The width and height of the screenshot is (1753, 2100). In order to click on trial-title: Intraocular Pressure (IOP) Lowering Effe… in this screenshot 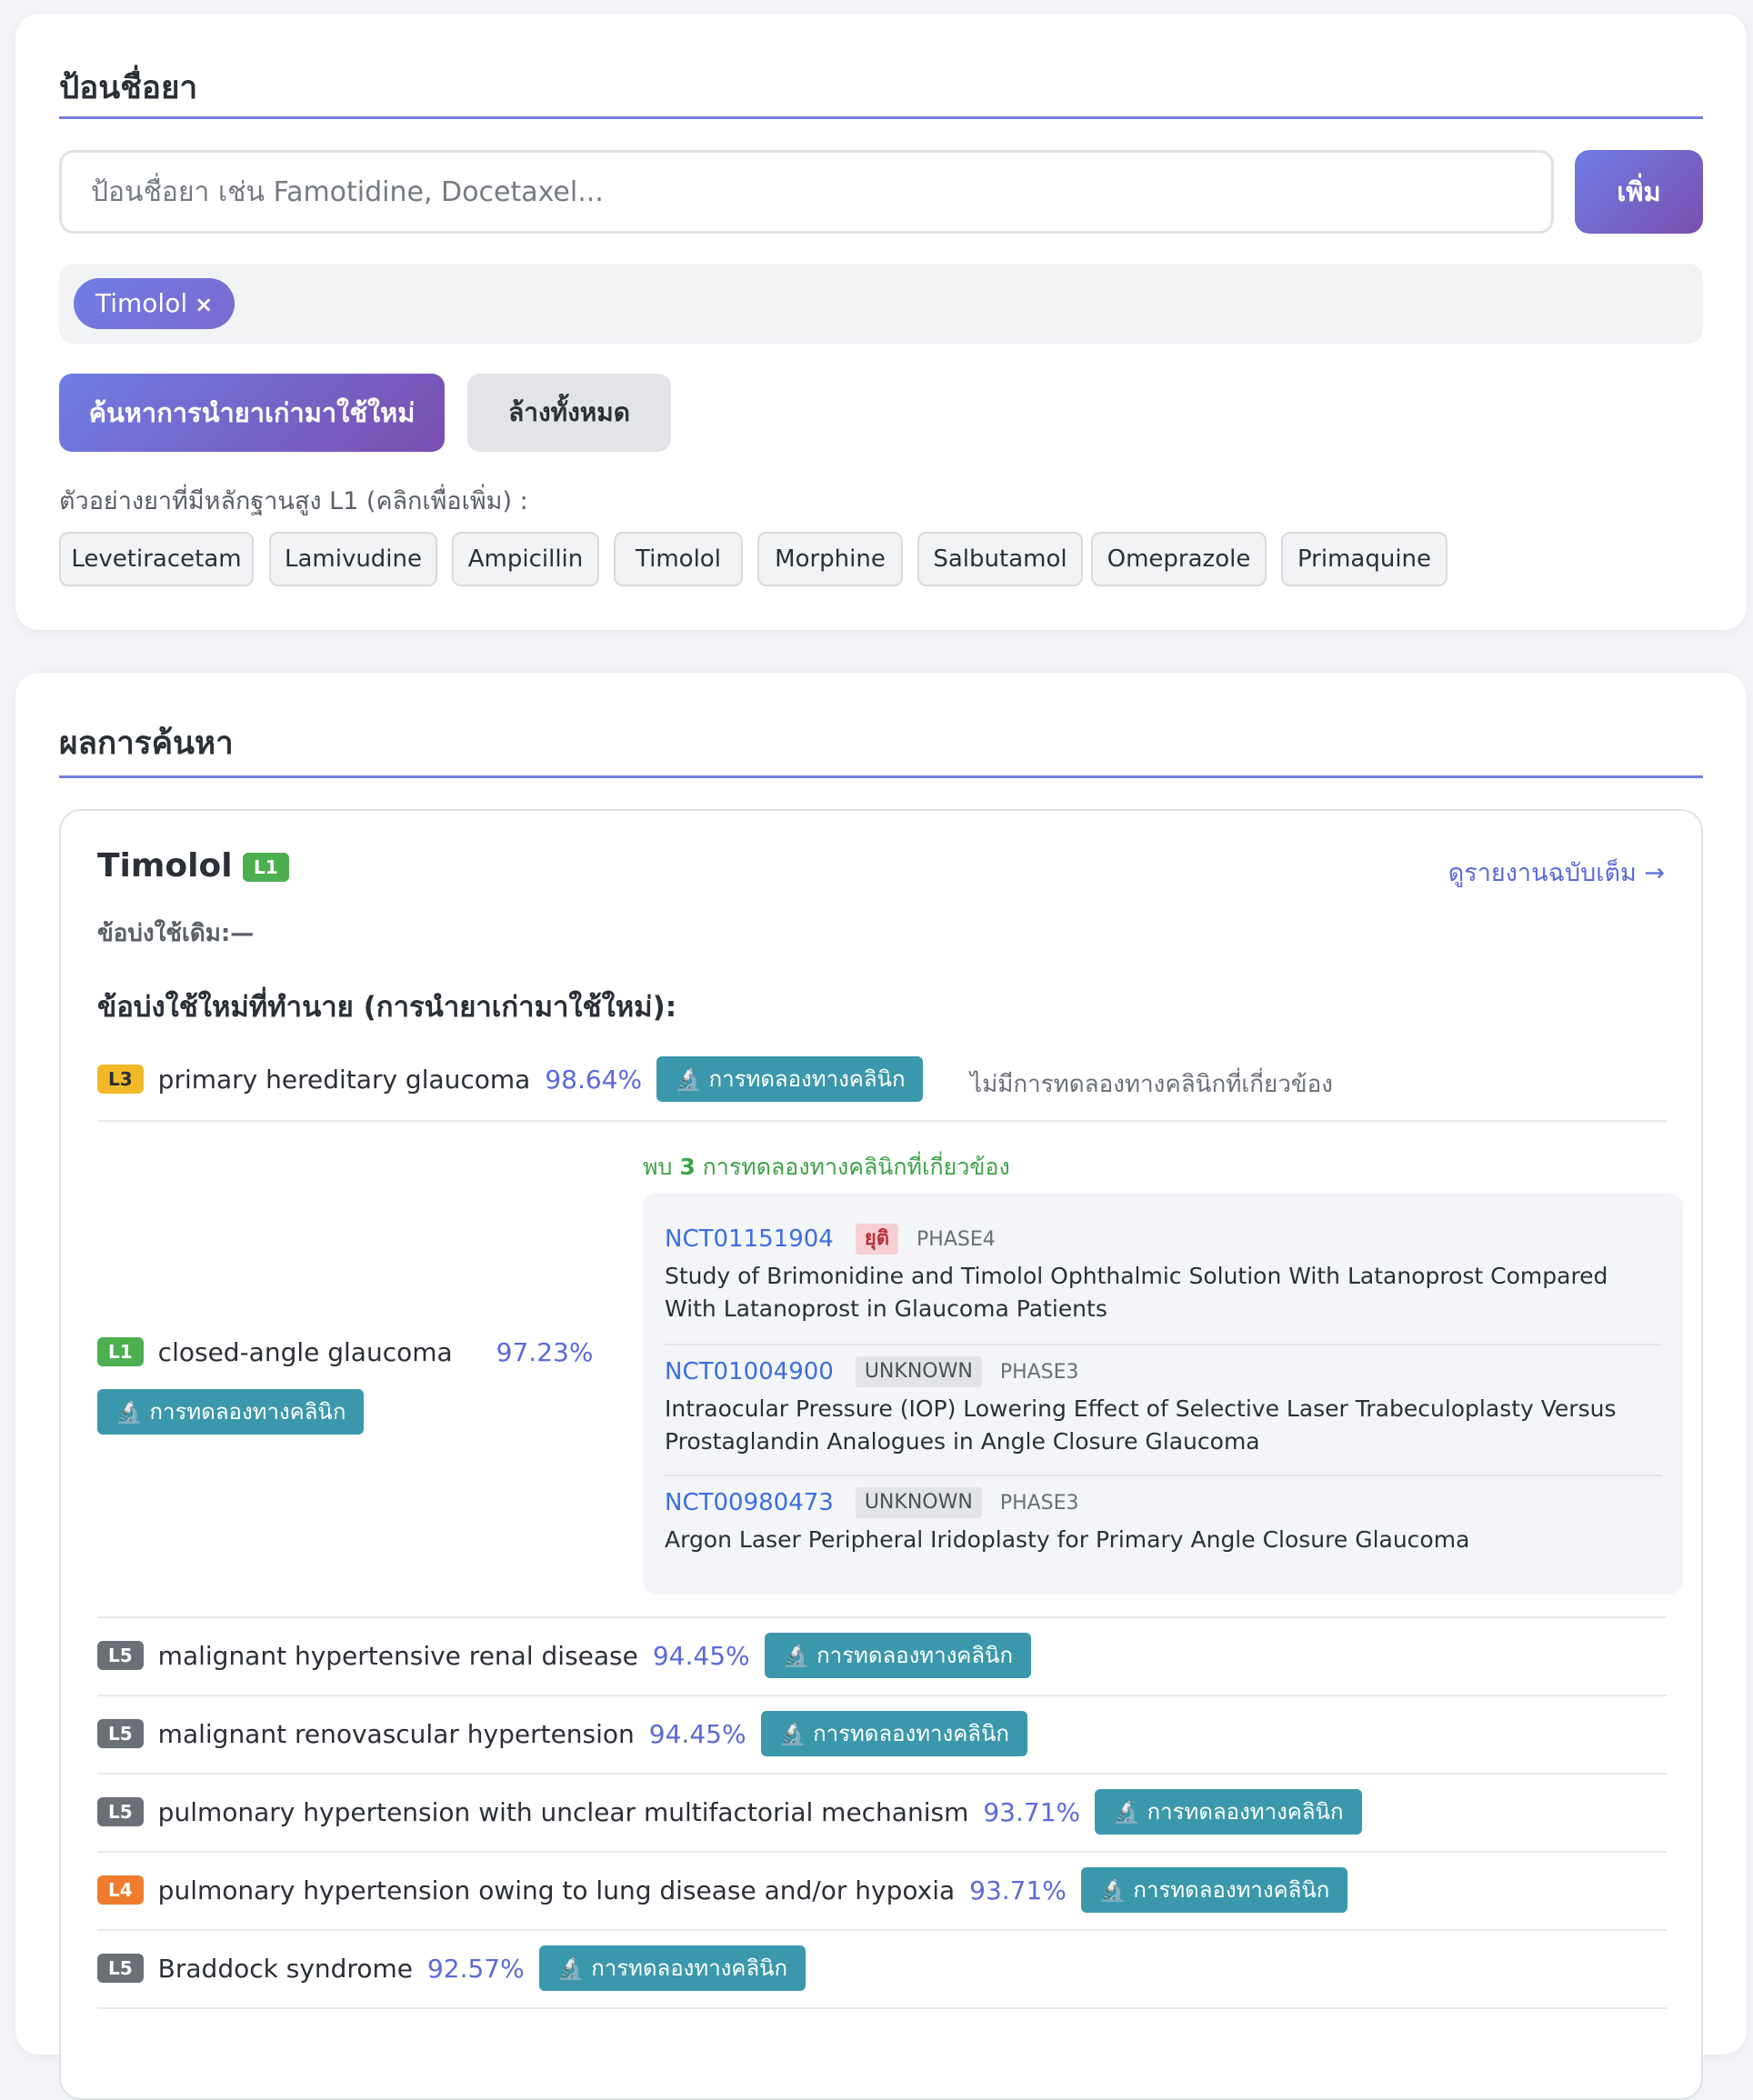, I will do `click(1141, 1425)`.